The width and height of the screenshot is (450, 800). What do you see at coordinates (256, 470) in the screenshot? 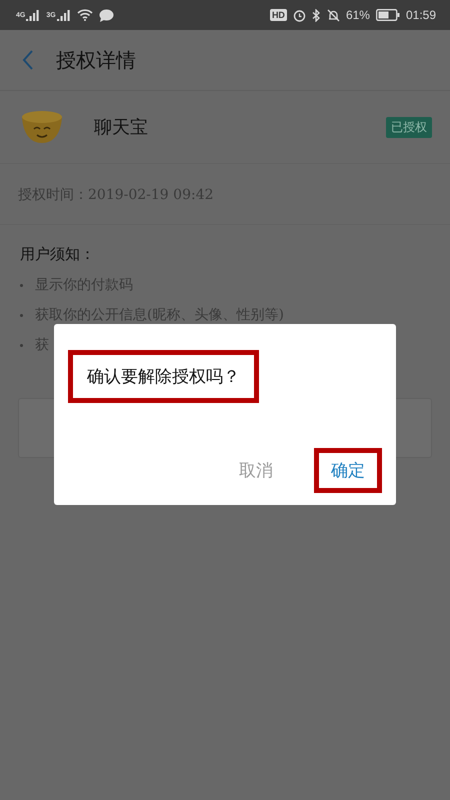
I see `cancel-button: 取消` at bounding box center [256, 470].